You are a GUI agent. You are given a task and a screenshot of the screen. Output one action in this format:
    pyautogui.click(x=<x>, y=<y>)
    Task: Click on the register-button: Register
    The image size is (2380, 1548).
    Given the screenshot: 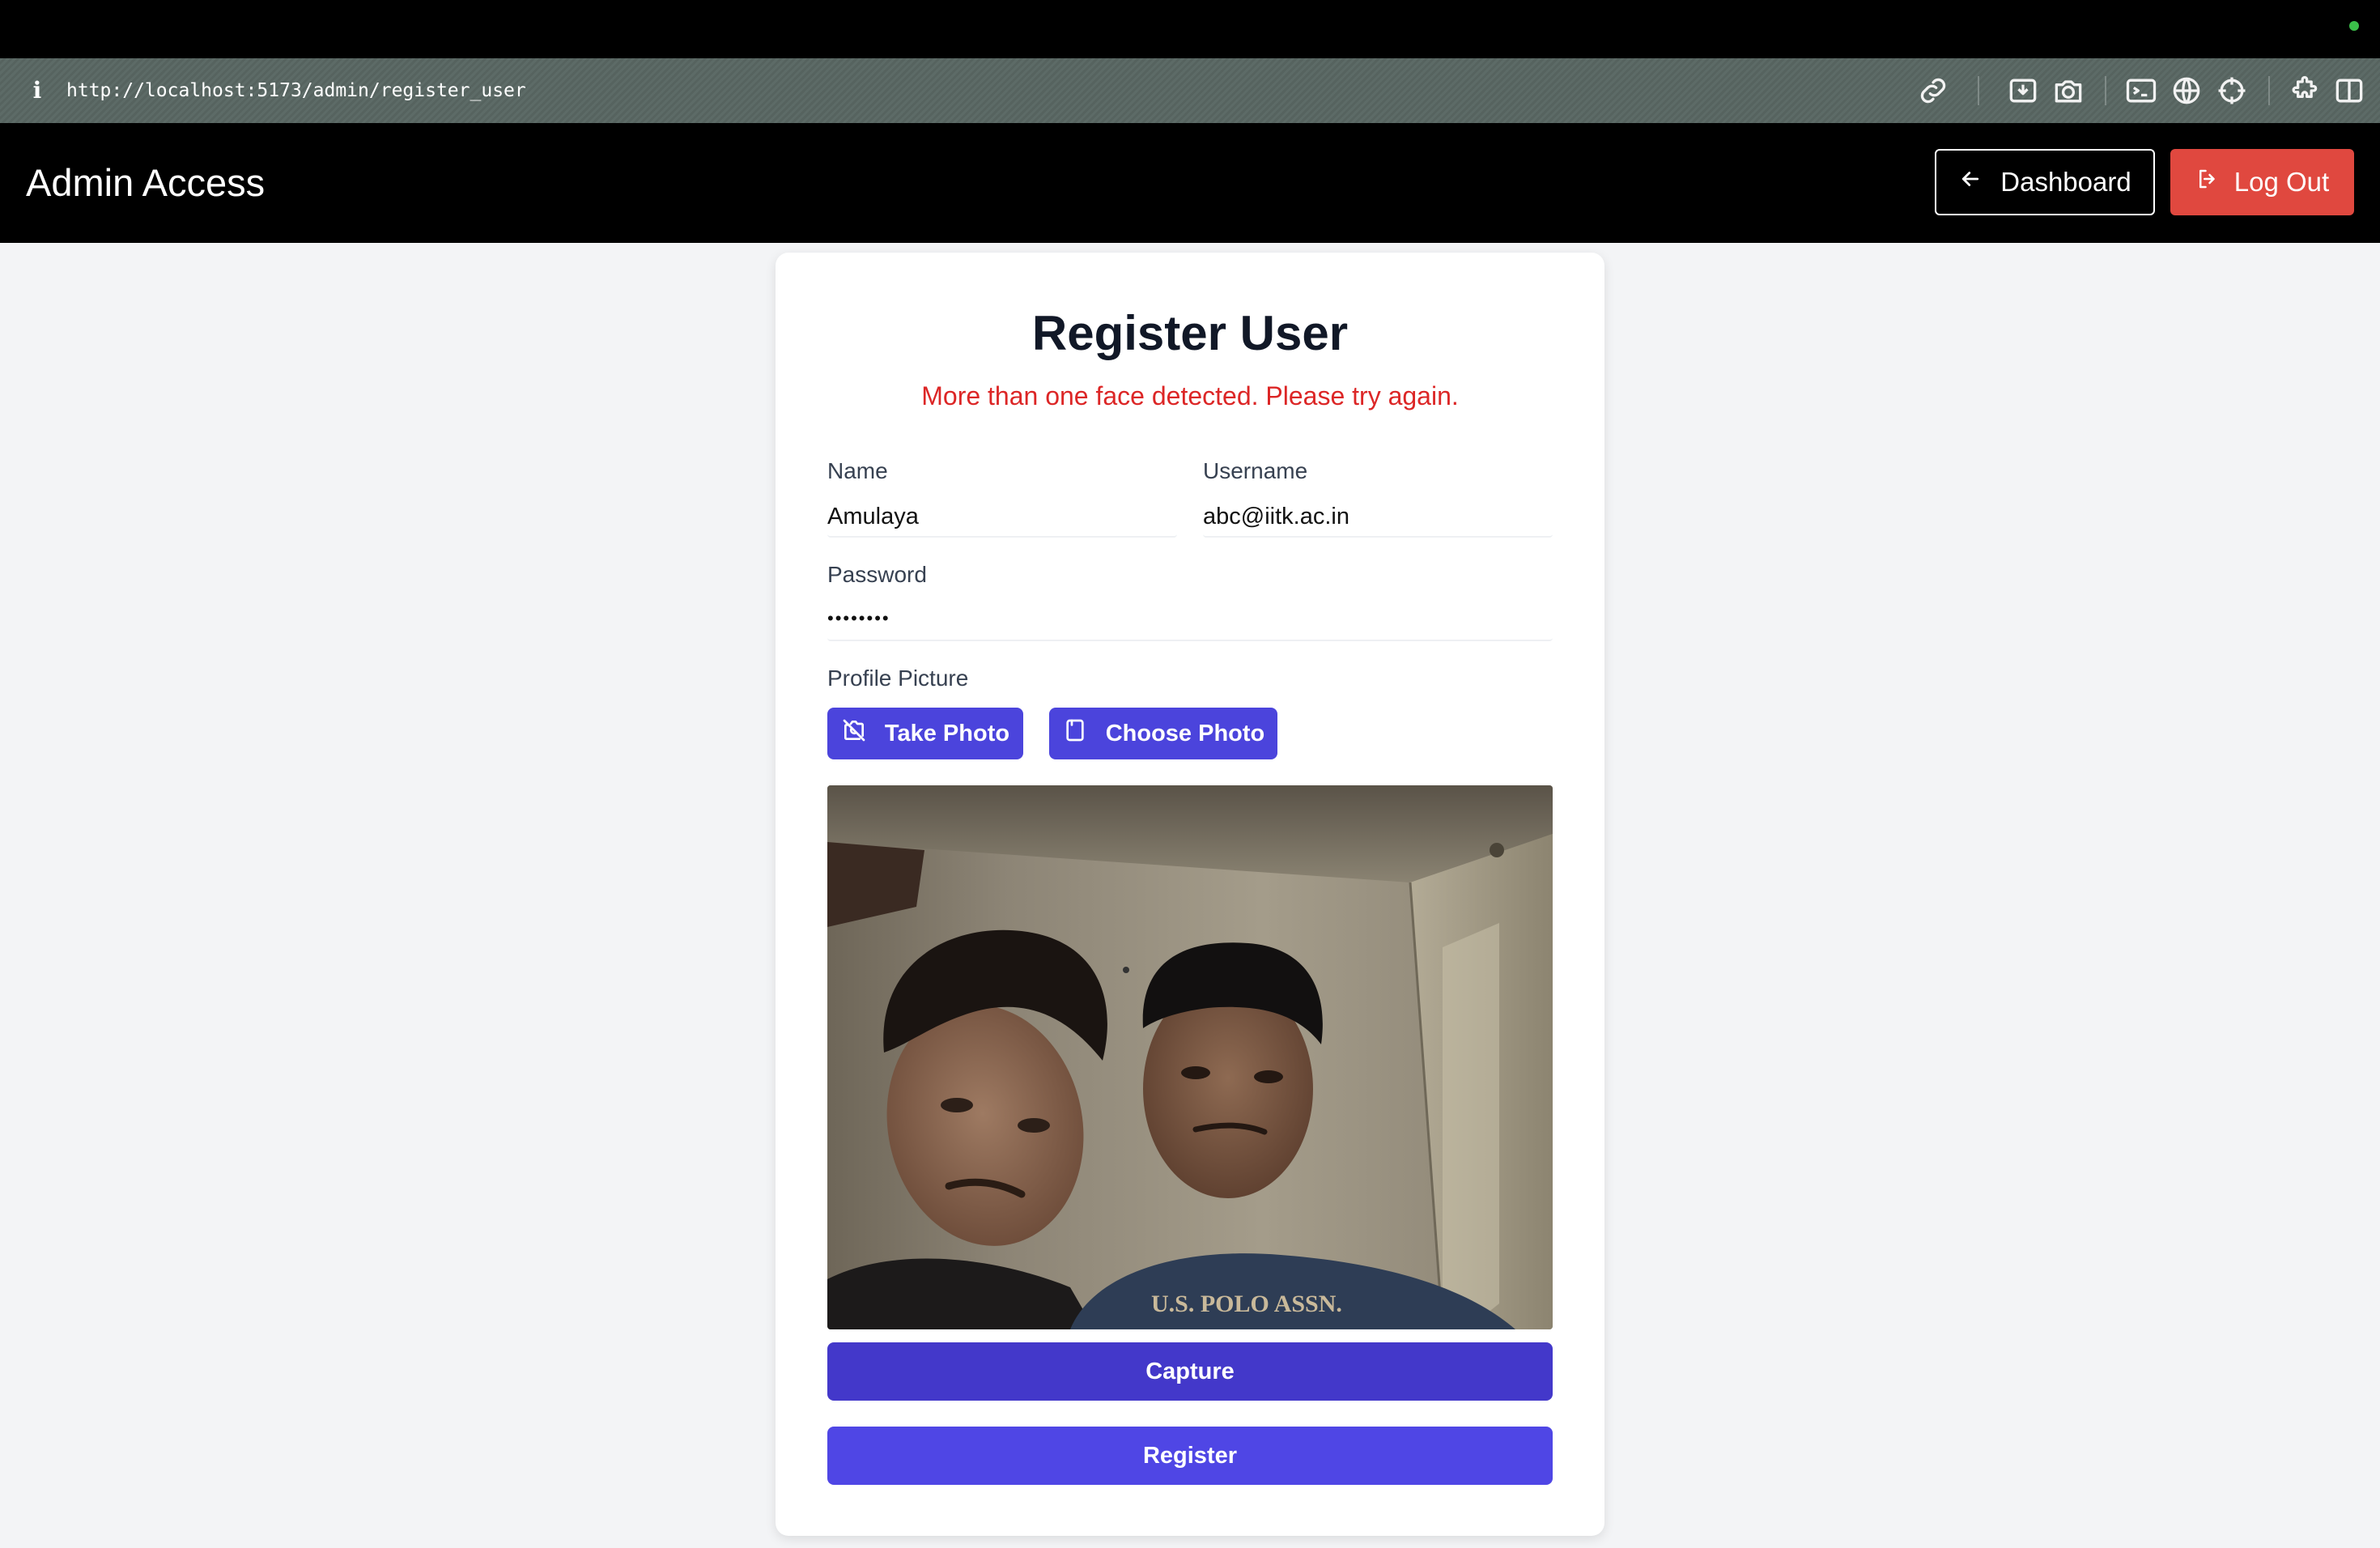 What is the action you would take?
    pyautogui.click(x=1190, y=1456)
    